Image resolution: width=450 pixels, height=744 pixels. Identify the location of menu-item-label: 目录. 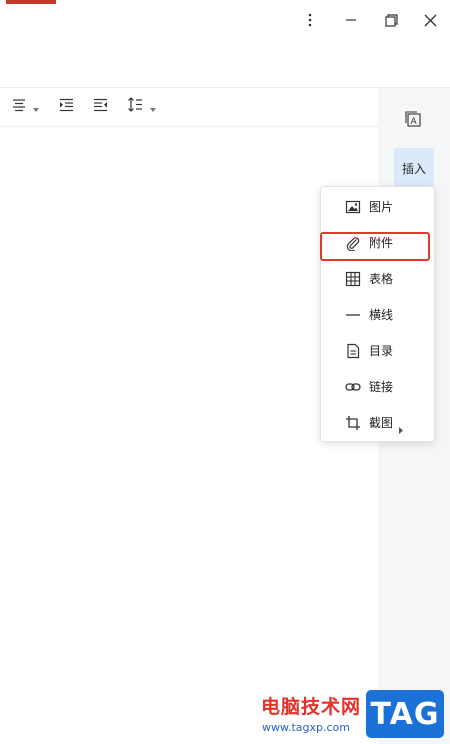
(381, 351).